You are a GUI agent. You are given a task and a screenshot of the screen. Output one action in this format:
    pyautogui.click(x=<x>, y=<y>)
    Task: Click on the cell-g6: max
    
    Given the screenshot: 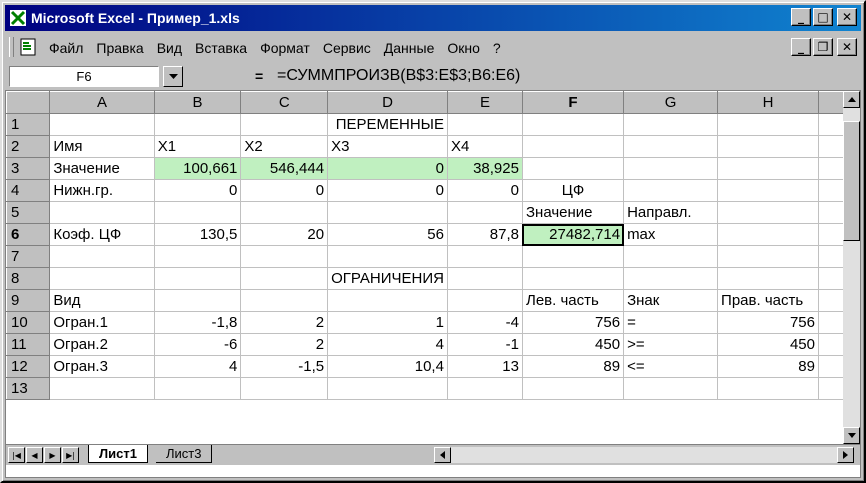 What is the action you would take?
    pyautogui.click(x=671, y=234)
    